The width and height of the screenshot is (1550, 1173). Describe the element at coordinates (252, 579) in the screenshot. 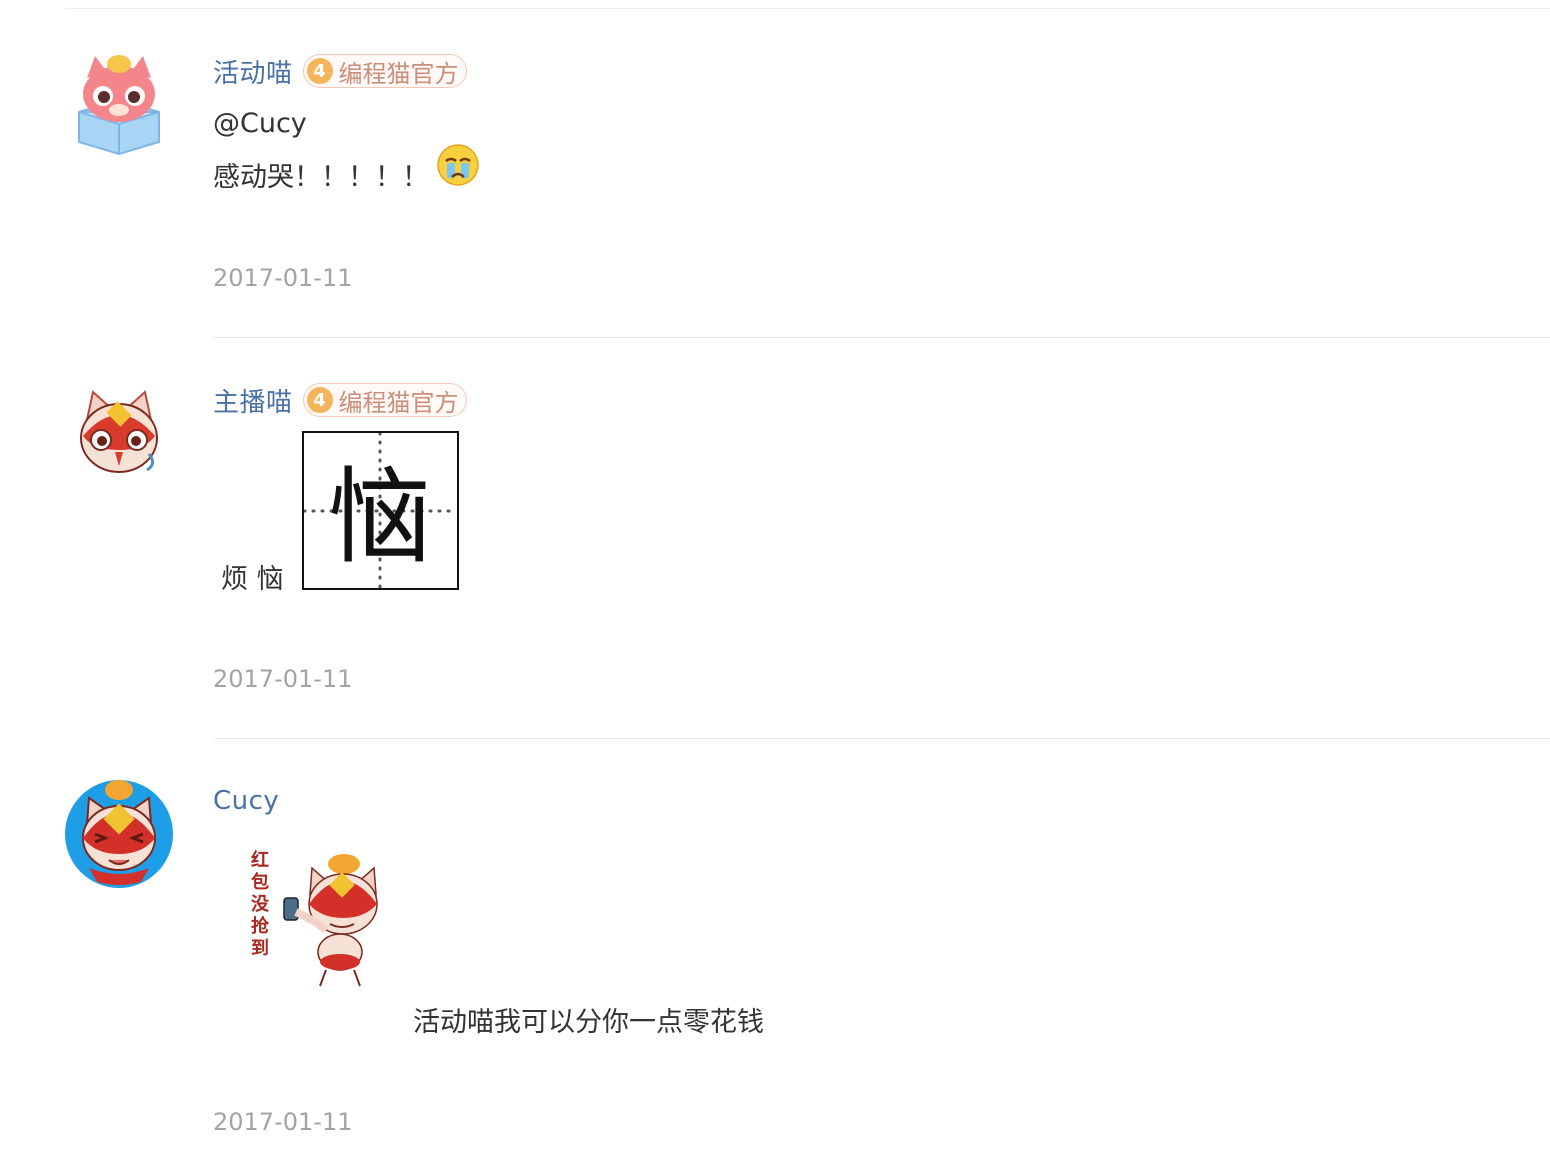

I see `comment-text: 烦 恼` at that location.